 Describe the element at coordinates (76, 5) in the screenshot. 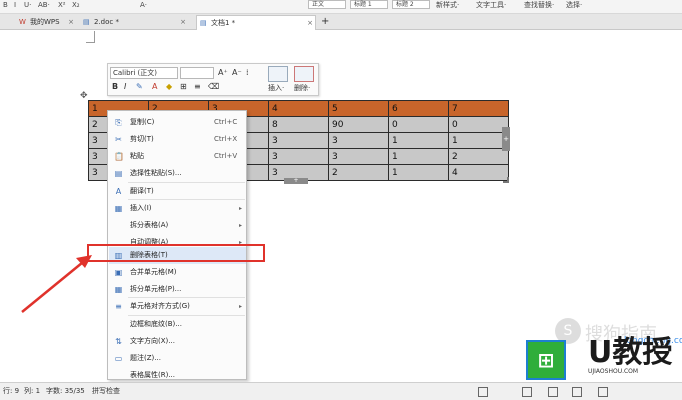

I see `subscript-button: X₂` at that location.